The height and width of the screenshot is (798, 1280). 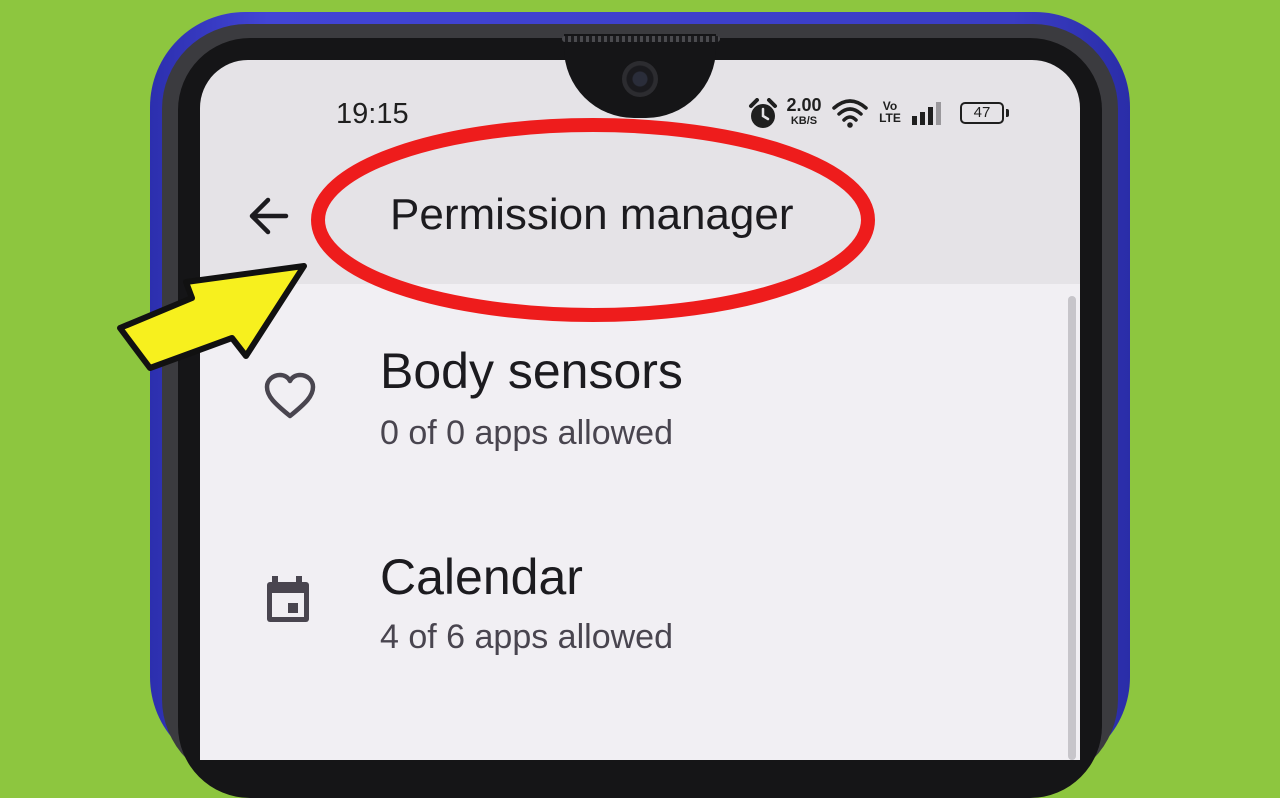 I want to click on pointer-arrow-icon, so click(x=212, y=320).